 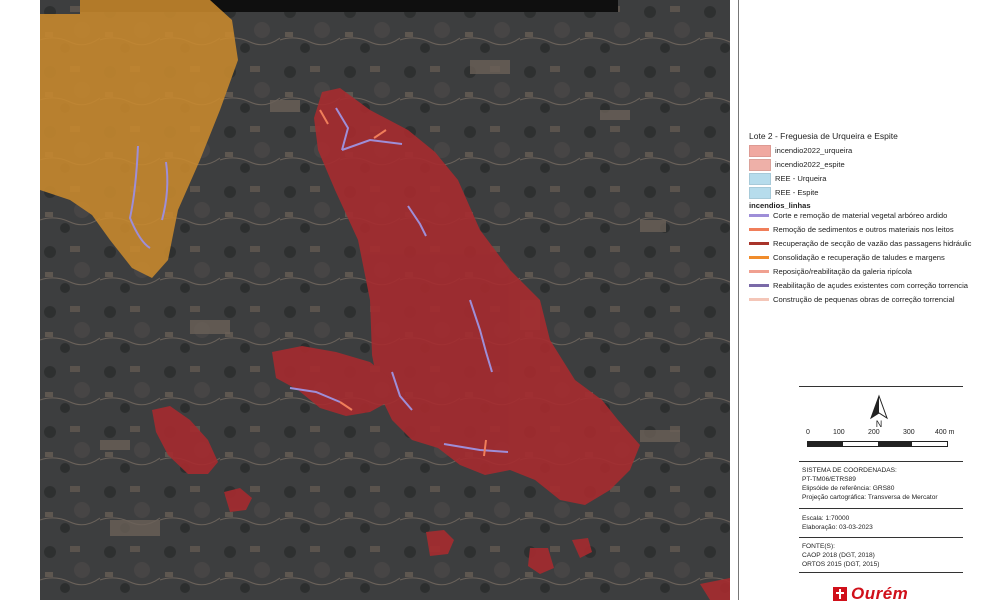 What do you see at coordinates (880, 593) in the screenshot?
I see `logo-text: Ourém` at bounding box center [880, 593].